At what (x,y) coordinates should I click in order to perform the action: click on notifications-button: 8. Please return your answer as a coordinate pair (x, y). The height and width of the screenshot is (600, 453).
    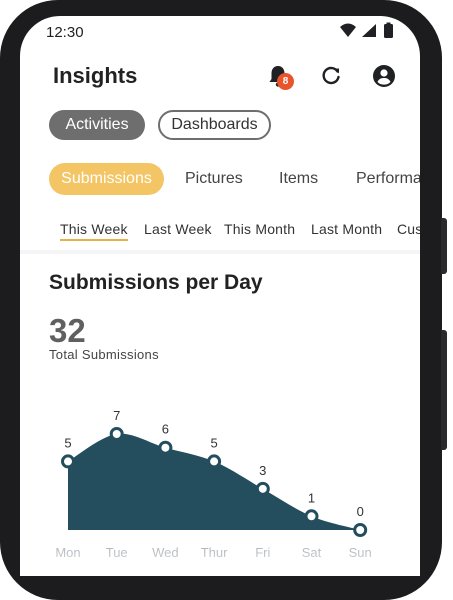
    Looking at the image, I should click on (279, 76).